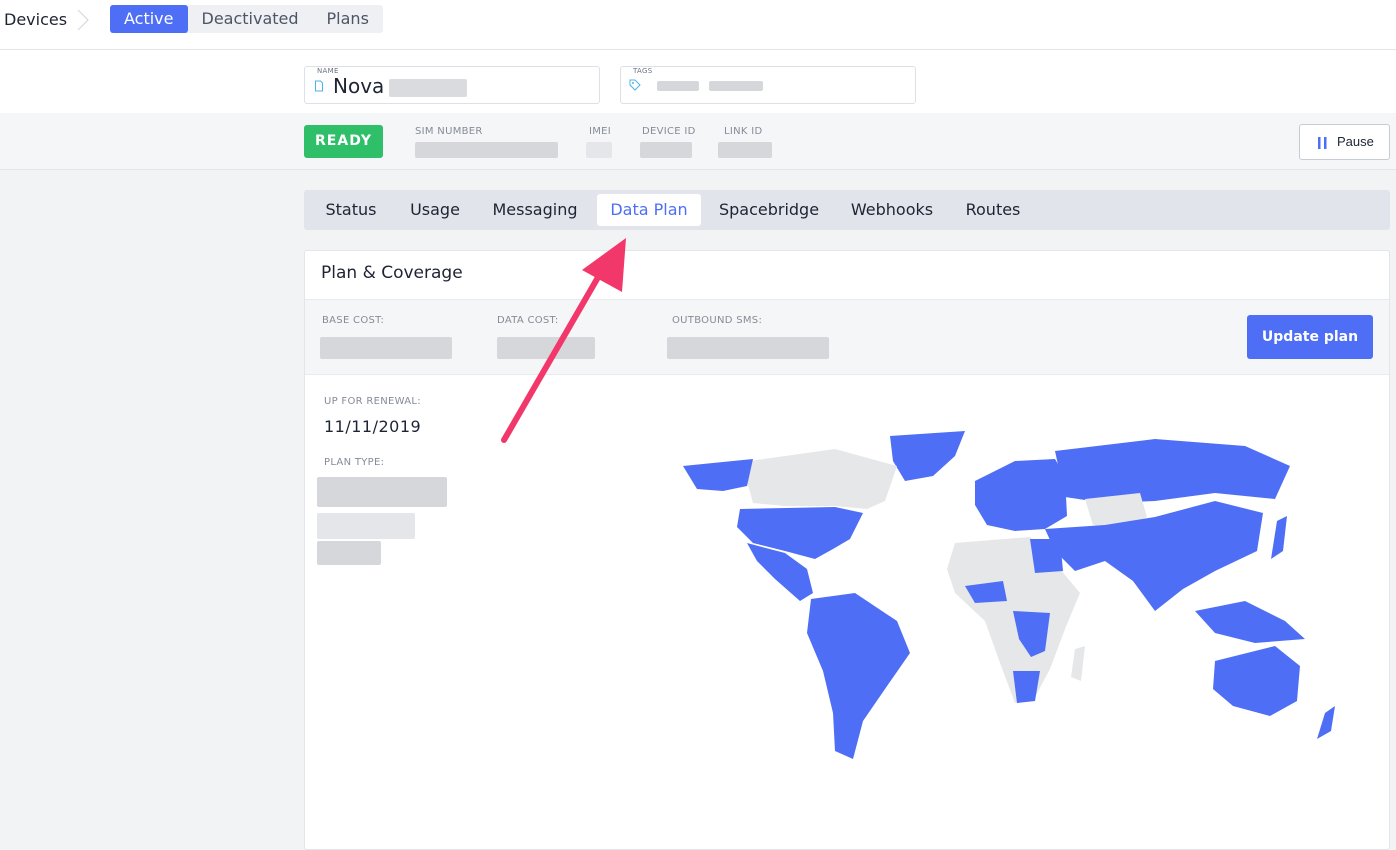 The image size is (1396, 850). Describe the element at coordinates (319, 86) in the screenshot. I see `device-icon` at that location.